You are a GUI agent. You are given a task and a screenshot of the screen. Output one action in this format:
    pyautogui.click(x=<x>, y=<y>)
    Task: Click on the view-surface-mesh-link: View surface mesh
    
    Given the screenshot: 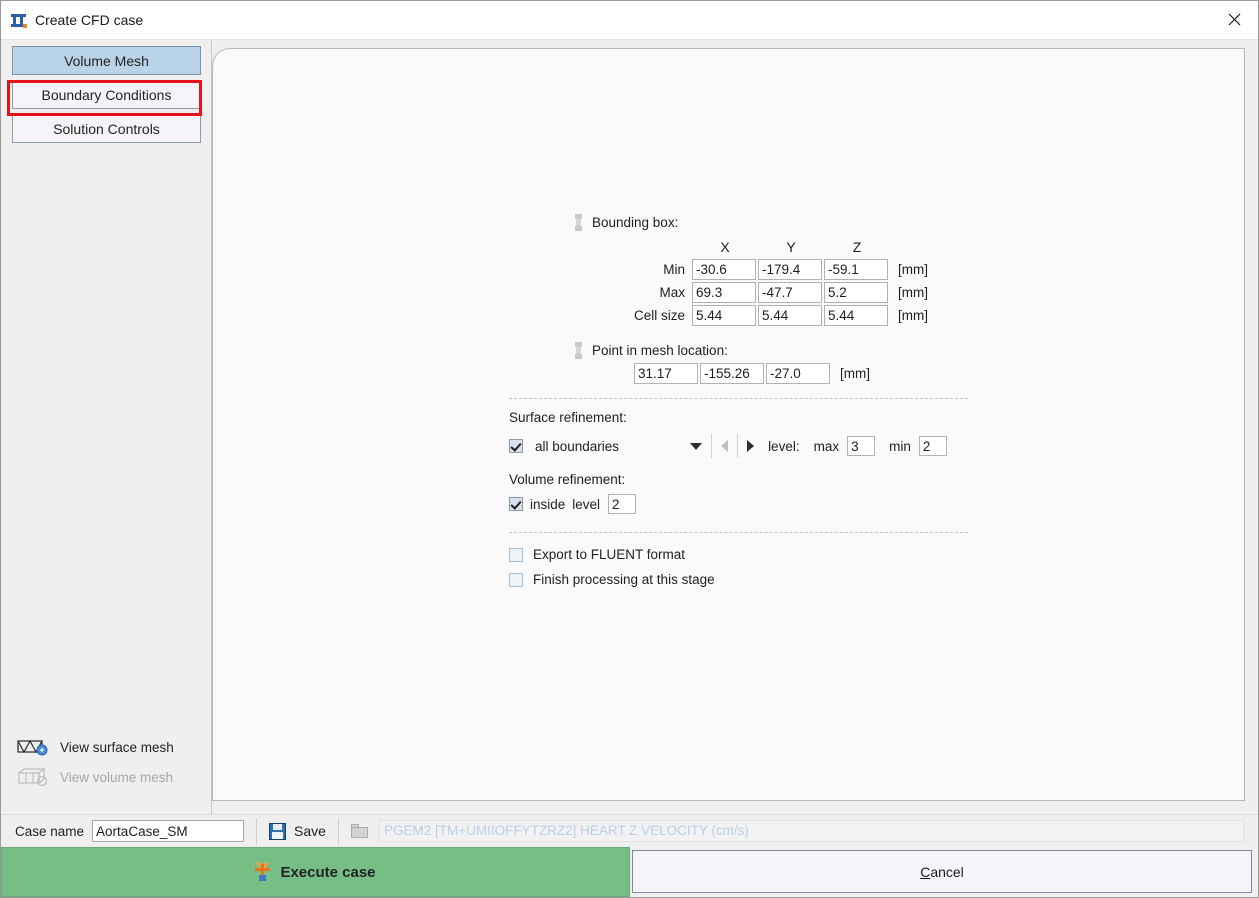 What is the action you would take?
    pyautogui.click(x=114, y=747)
    